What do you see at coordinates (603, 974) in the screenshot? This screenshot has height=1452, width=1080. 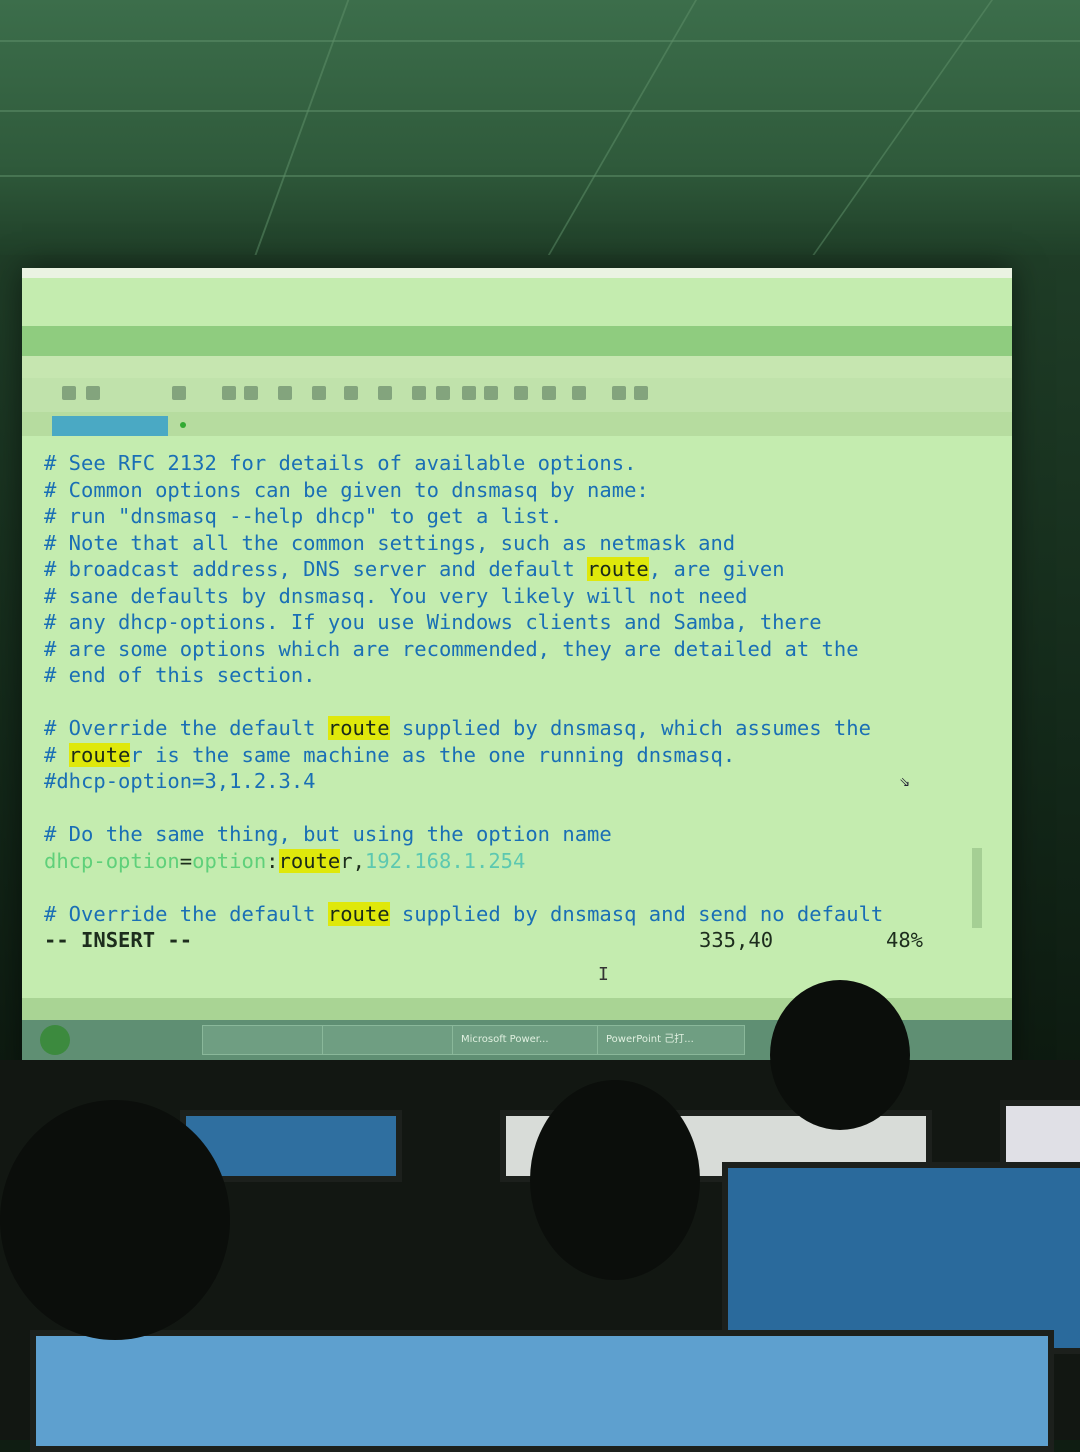 I see `text-cursor-icon: I` at bounding box center [603, 974].